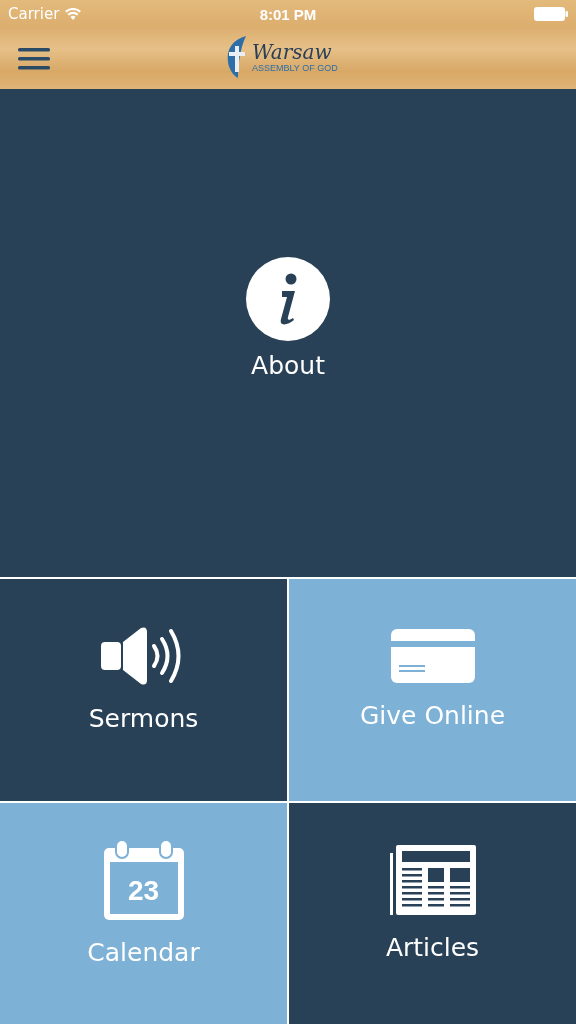 The width and height of the screenshot is (576, 1024). I want to click on status-time: 8:01 PM, so click(288, 14).